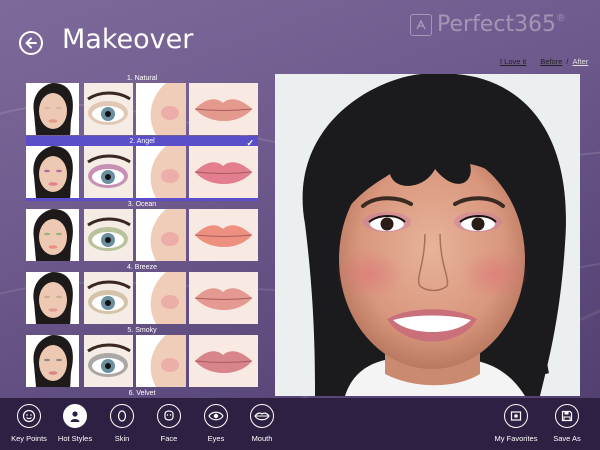 Image resolution: width=600 pixels, height=450 pixels. I want to click on look-item: 3. Ocean, so click(142, 231).